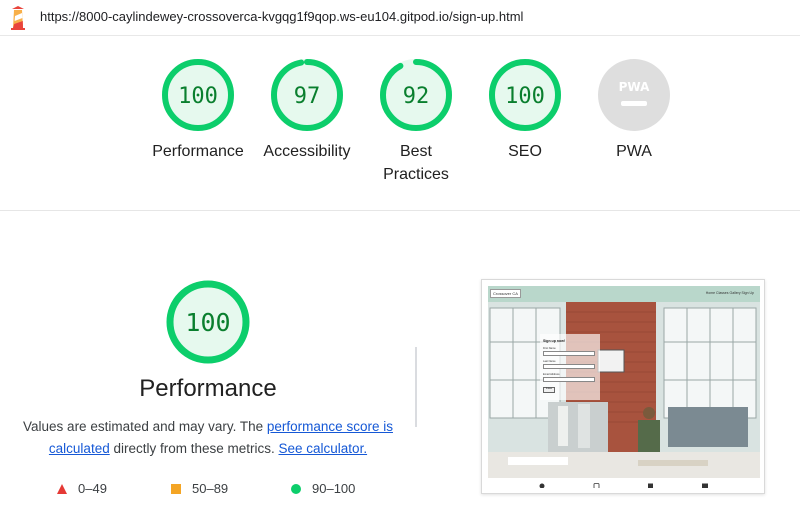 The image size is (800, 526). What do you see at coordinates (62, 488) in the screenshot?
I see `red-triangle-icon` at bounding box center [62, 488].